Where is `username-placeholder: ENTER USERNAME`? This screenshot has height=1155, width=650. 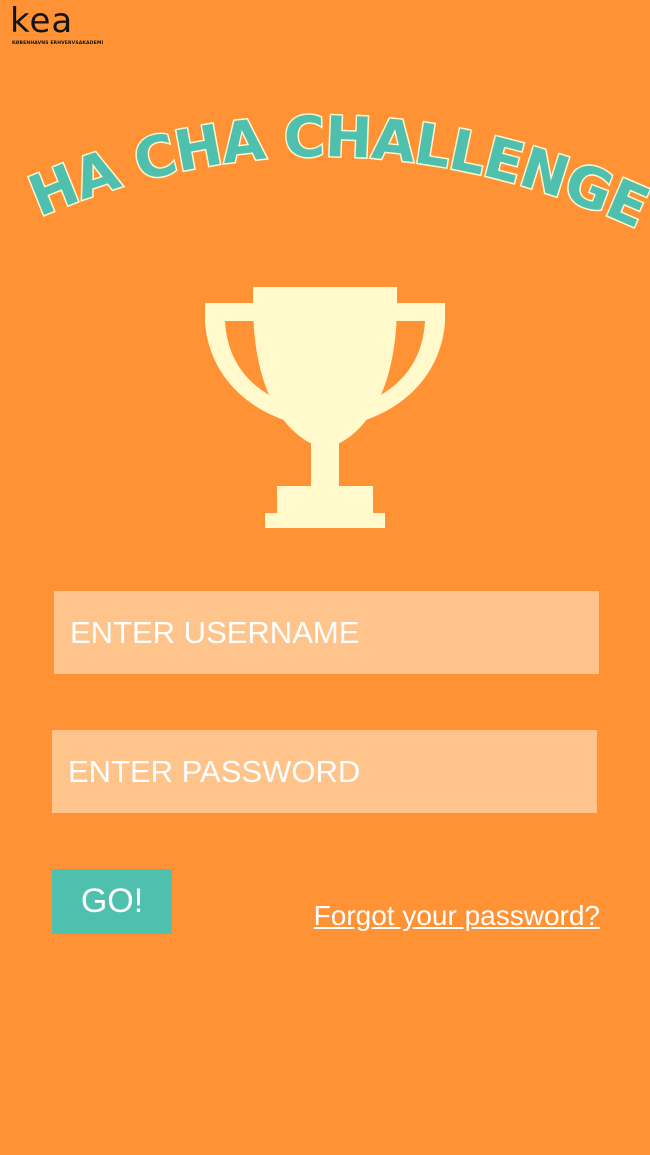 username-placeholder: ENTER USERNAME is located at coordinates (215, 632).